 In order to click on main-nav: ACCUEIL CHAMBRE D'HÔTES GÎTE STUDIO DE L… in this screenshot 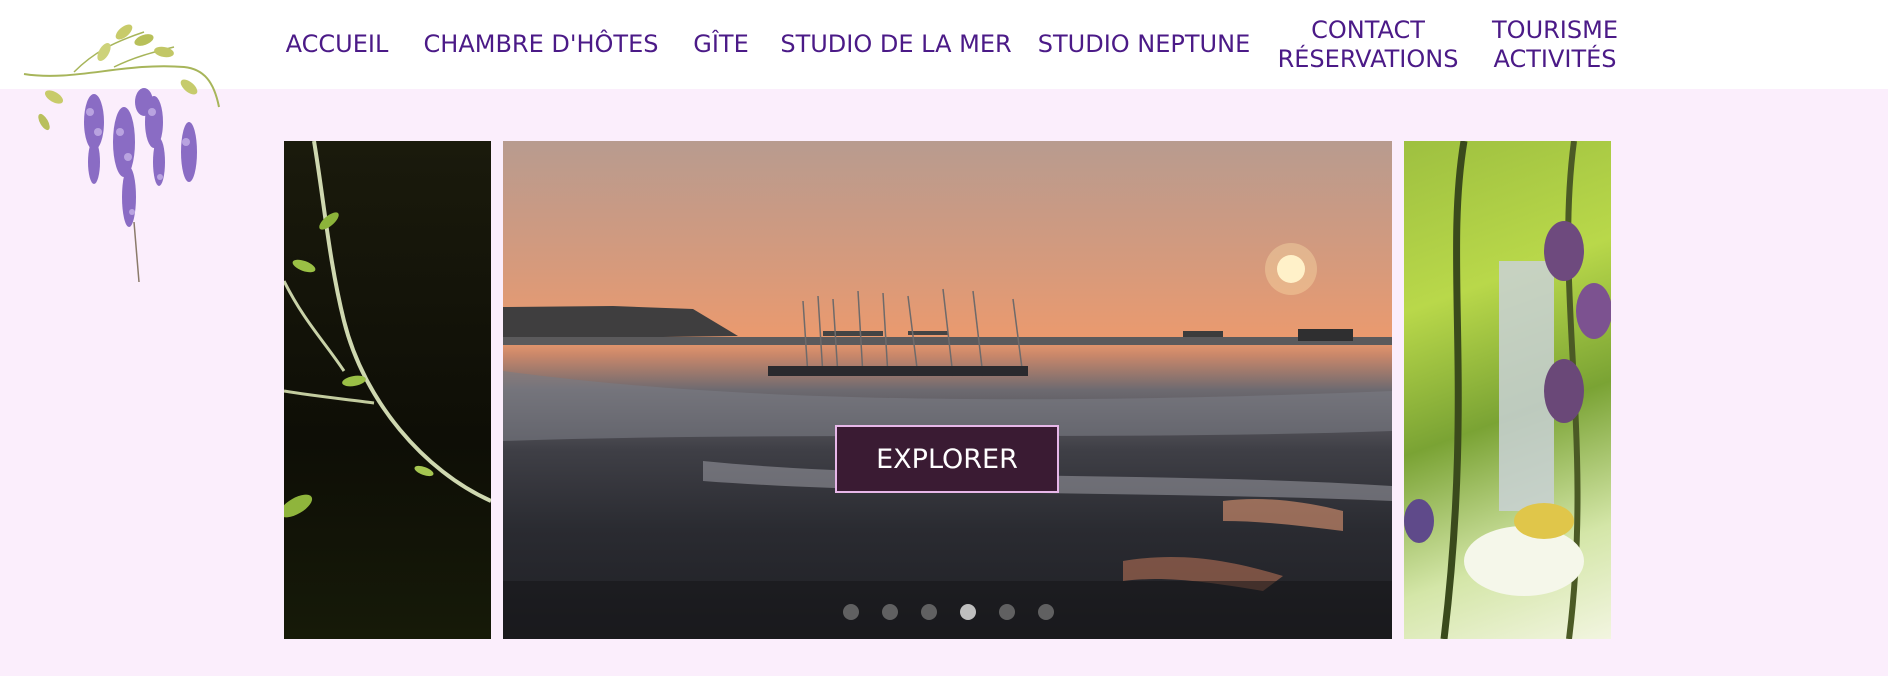, I will do `click(944, 44)`.